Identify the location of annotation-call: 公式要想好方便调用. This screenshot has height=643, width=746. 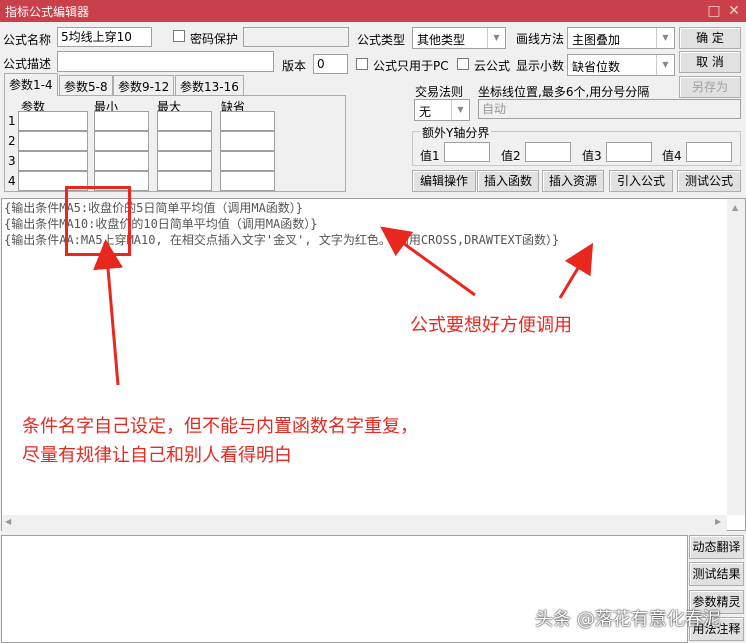
(491, 325).